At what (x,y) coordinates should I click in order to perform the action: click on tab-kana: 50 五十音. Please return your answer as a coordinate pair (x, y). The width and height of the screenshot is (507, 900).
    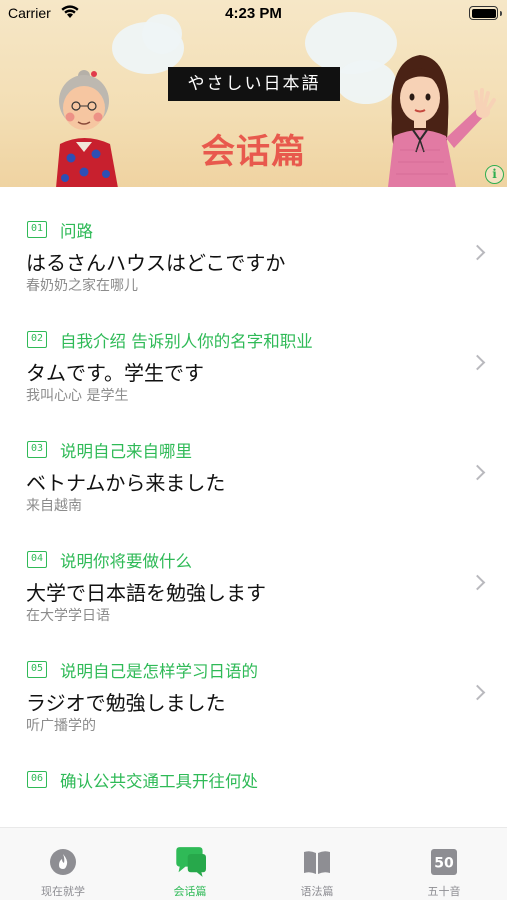
    Looking at the image, I should click on (444, 864).